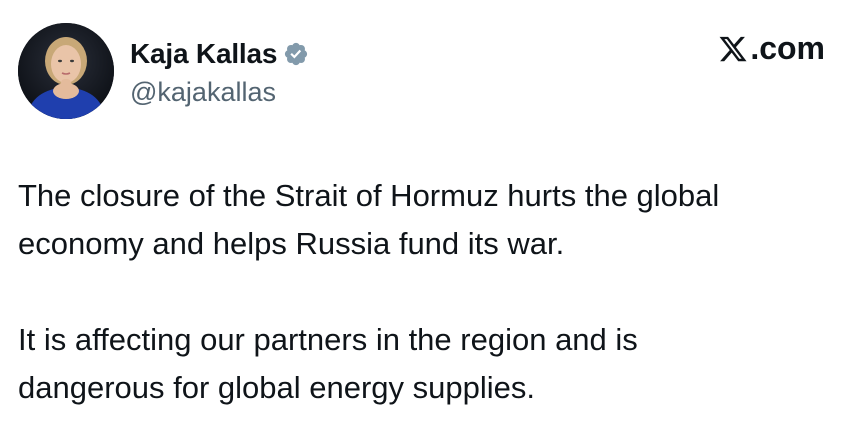 The width and height of the screenshot is (863, 437). I want to click on verified-badge-icon, so click(296, 54).